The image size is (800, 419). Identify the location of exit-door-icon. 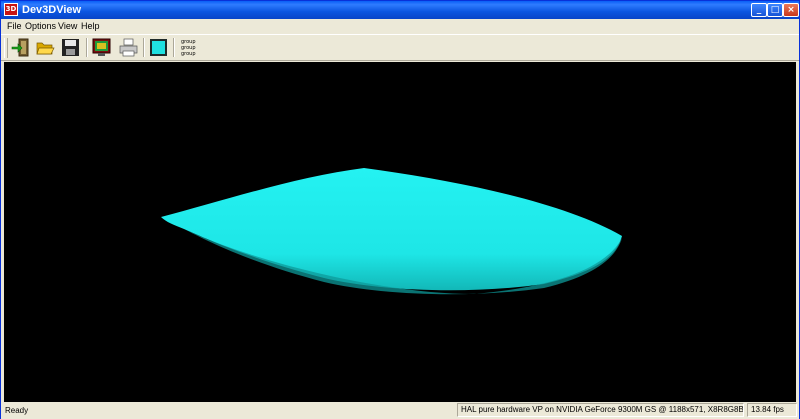
(20, 47).